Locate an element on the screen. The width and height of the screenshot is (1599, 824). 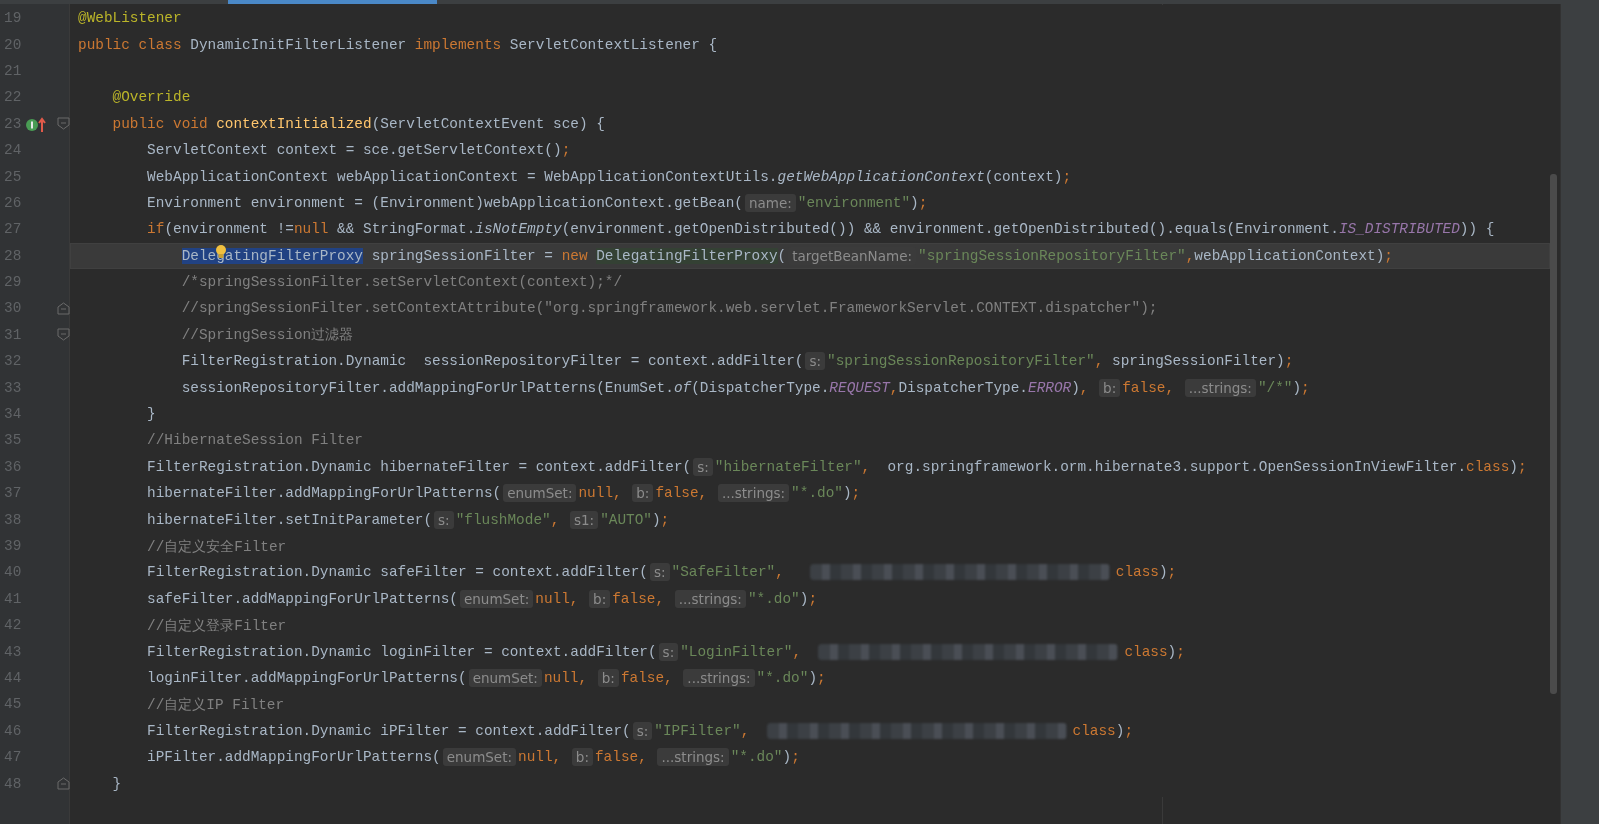
code-text: loginFilter.addMappingForUrlPatterns( is located at coordinates (307, 677).